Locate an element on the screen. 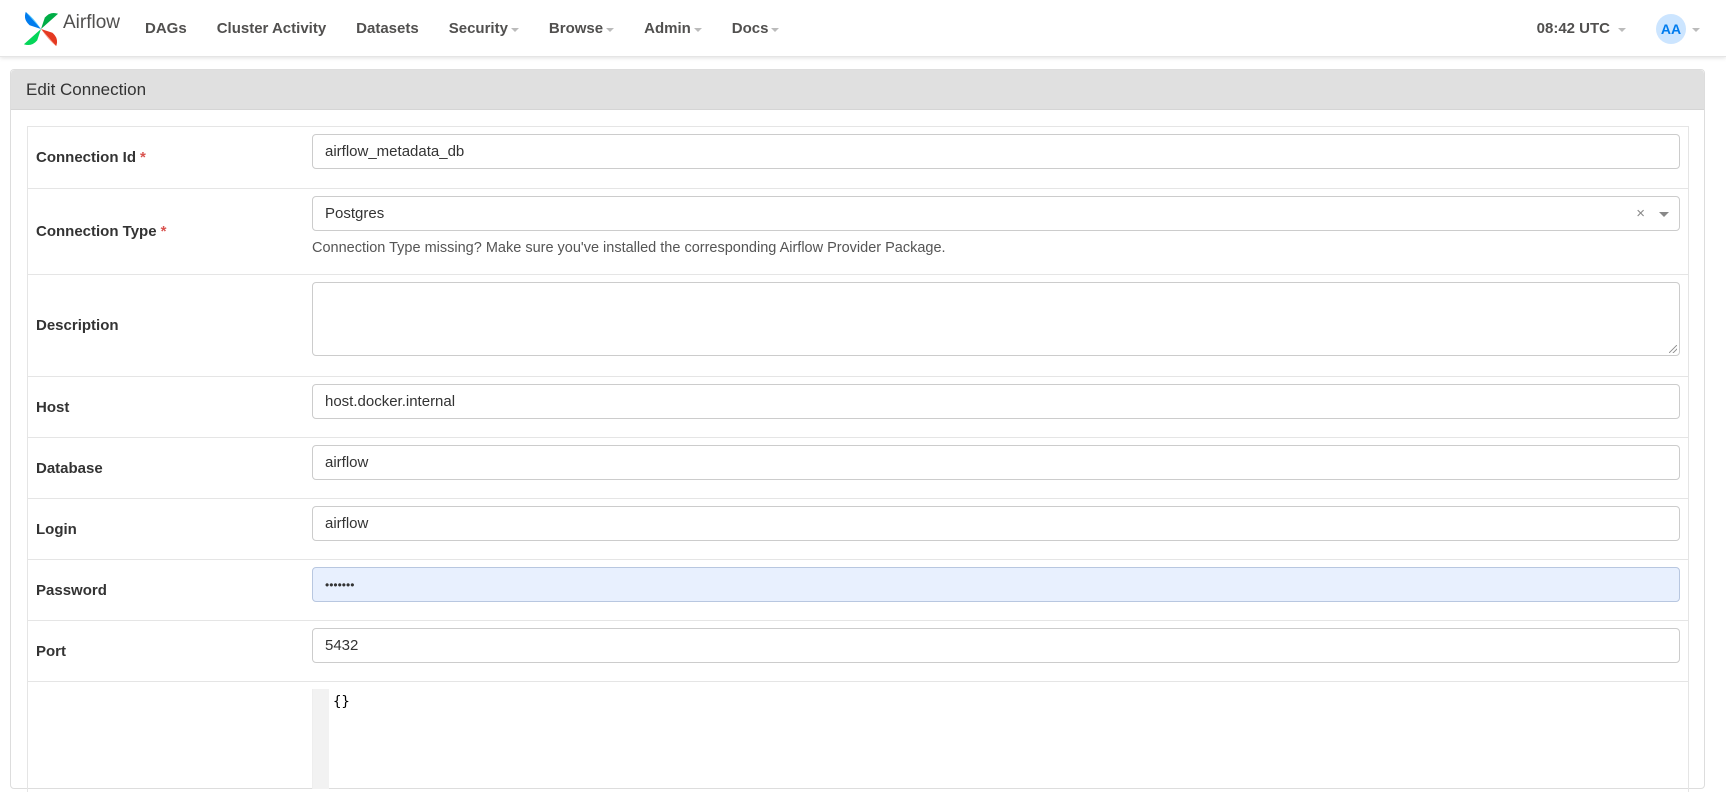 This screenshot has height=792, width=1726. form-row-password: Password ••••••• is located at coordinates (858, 590).